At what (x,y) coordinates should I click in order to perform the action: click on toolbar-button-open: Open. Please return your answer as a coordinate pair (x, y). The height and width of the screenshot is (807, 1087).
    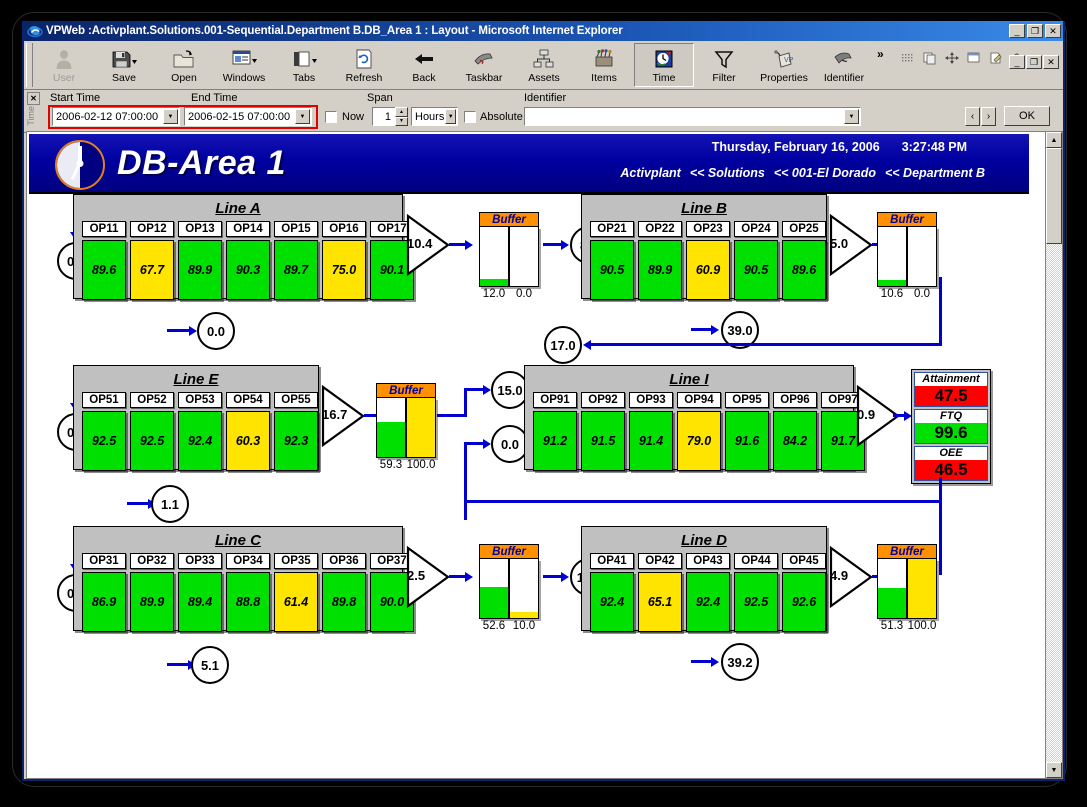
    Looking at the image, I should click on (184, 65).